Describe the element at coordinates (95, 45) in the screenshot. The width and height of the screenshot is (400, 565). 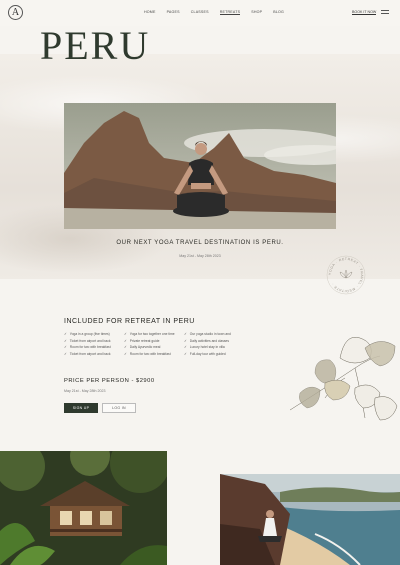
I see `page-title: PERU` at that location.